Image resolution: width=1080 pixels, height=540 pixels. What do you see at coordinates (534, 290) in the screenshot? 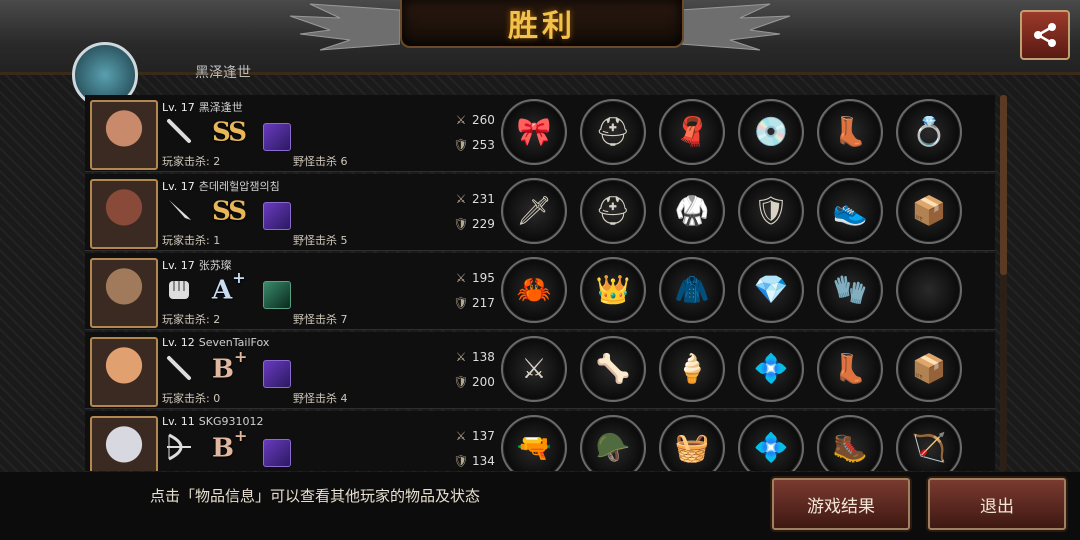
I see `equipment-slot: 🦀` at bounding box center [534, 290].